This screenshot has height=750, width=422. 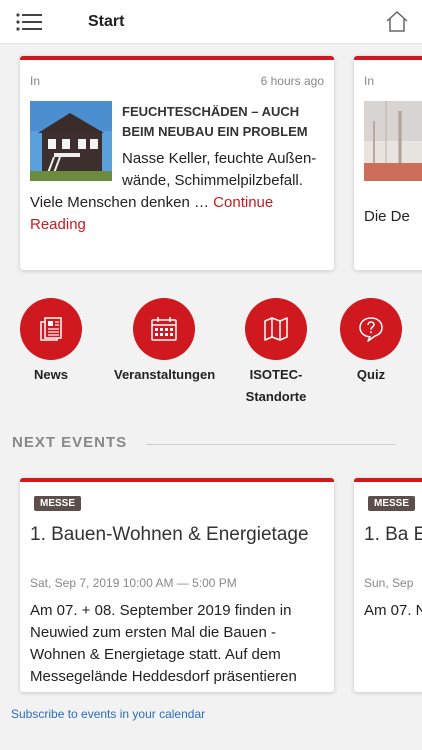 I want to click on subscribe-calendar-link: Subscribe to events in your calendar, so click(x=108, y=714).